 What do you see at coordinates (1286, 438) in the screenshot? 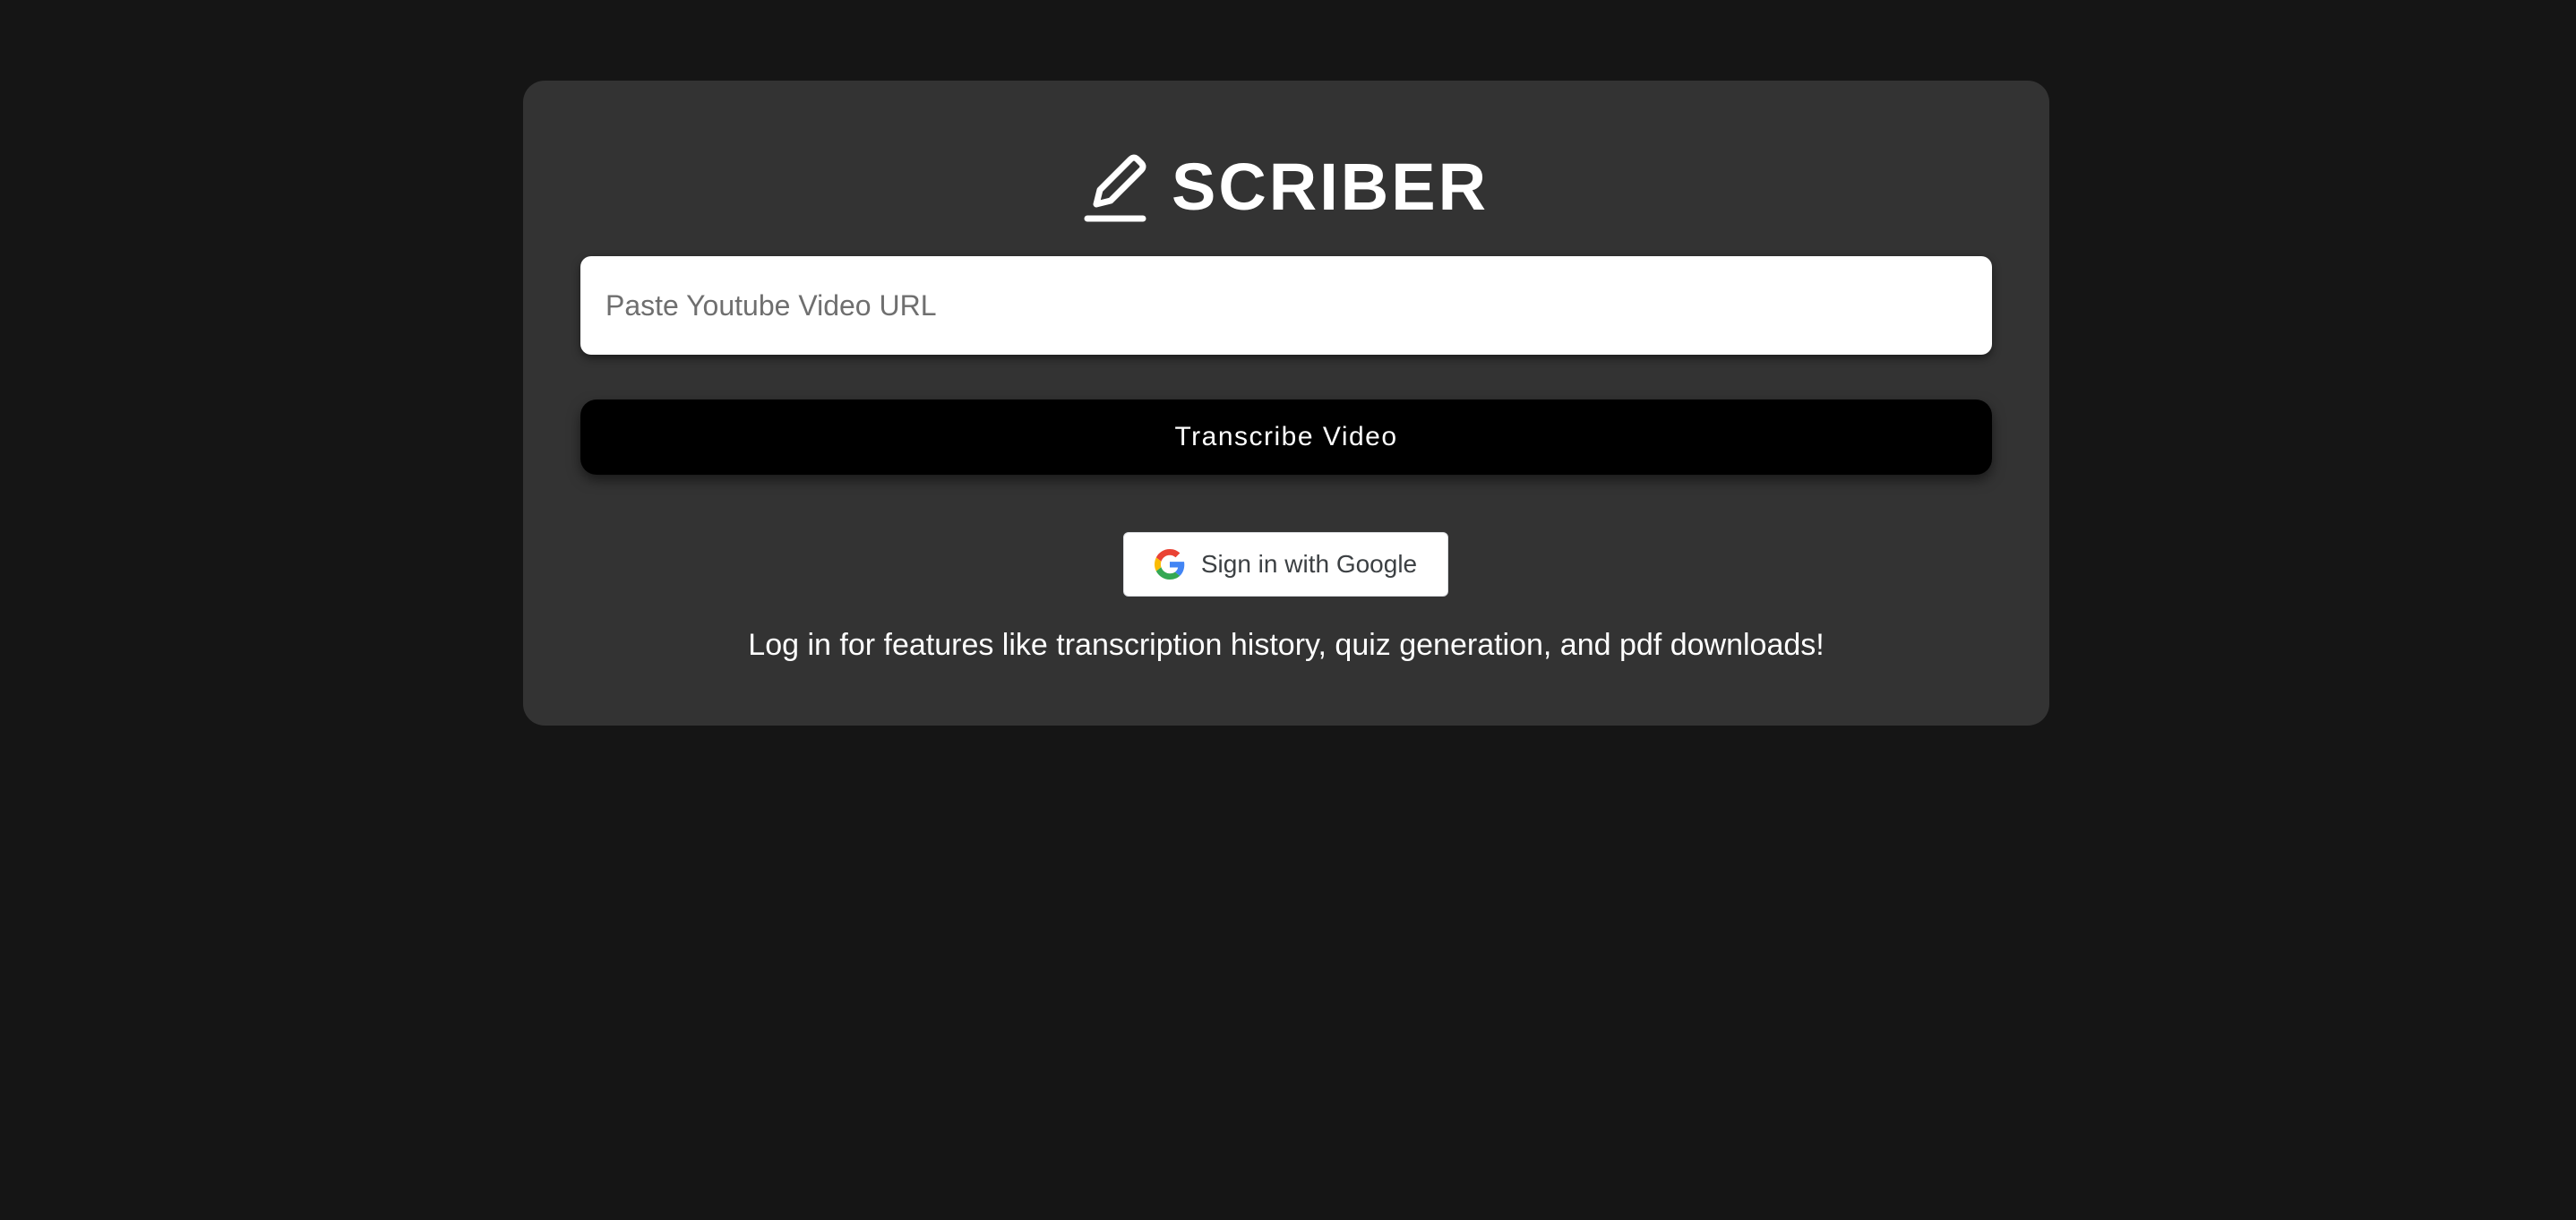
I see `transcribe-video-button: Transcribe Video` at bounding box center [1286, 438].